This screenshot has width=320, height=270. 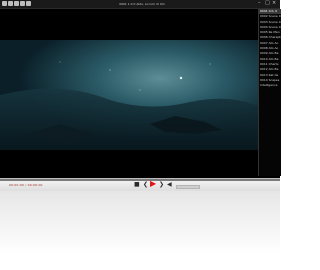 I want to click on title-bar: 0001 1.0 0 Aldo, al com dr 0m – □ ×, so click(x=140, y=4).